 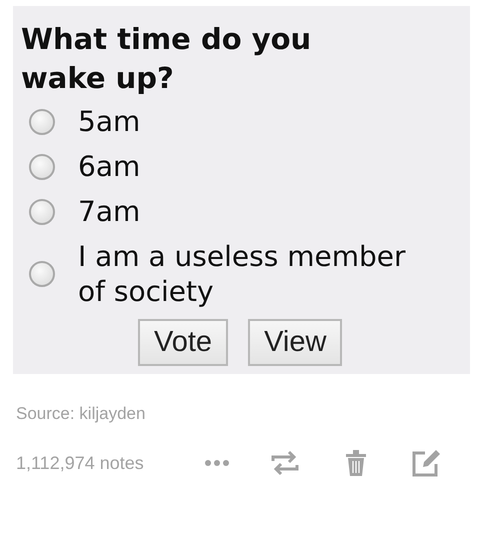 What do you see at coordinates (356, 463) in the screenshot?
I see `trash-icon` at bounding box center [356, 463].